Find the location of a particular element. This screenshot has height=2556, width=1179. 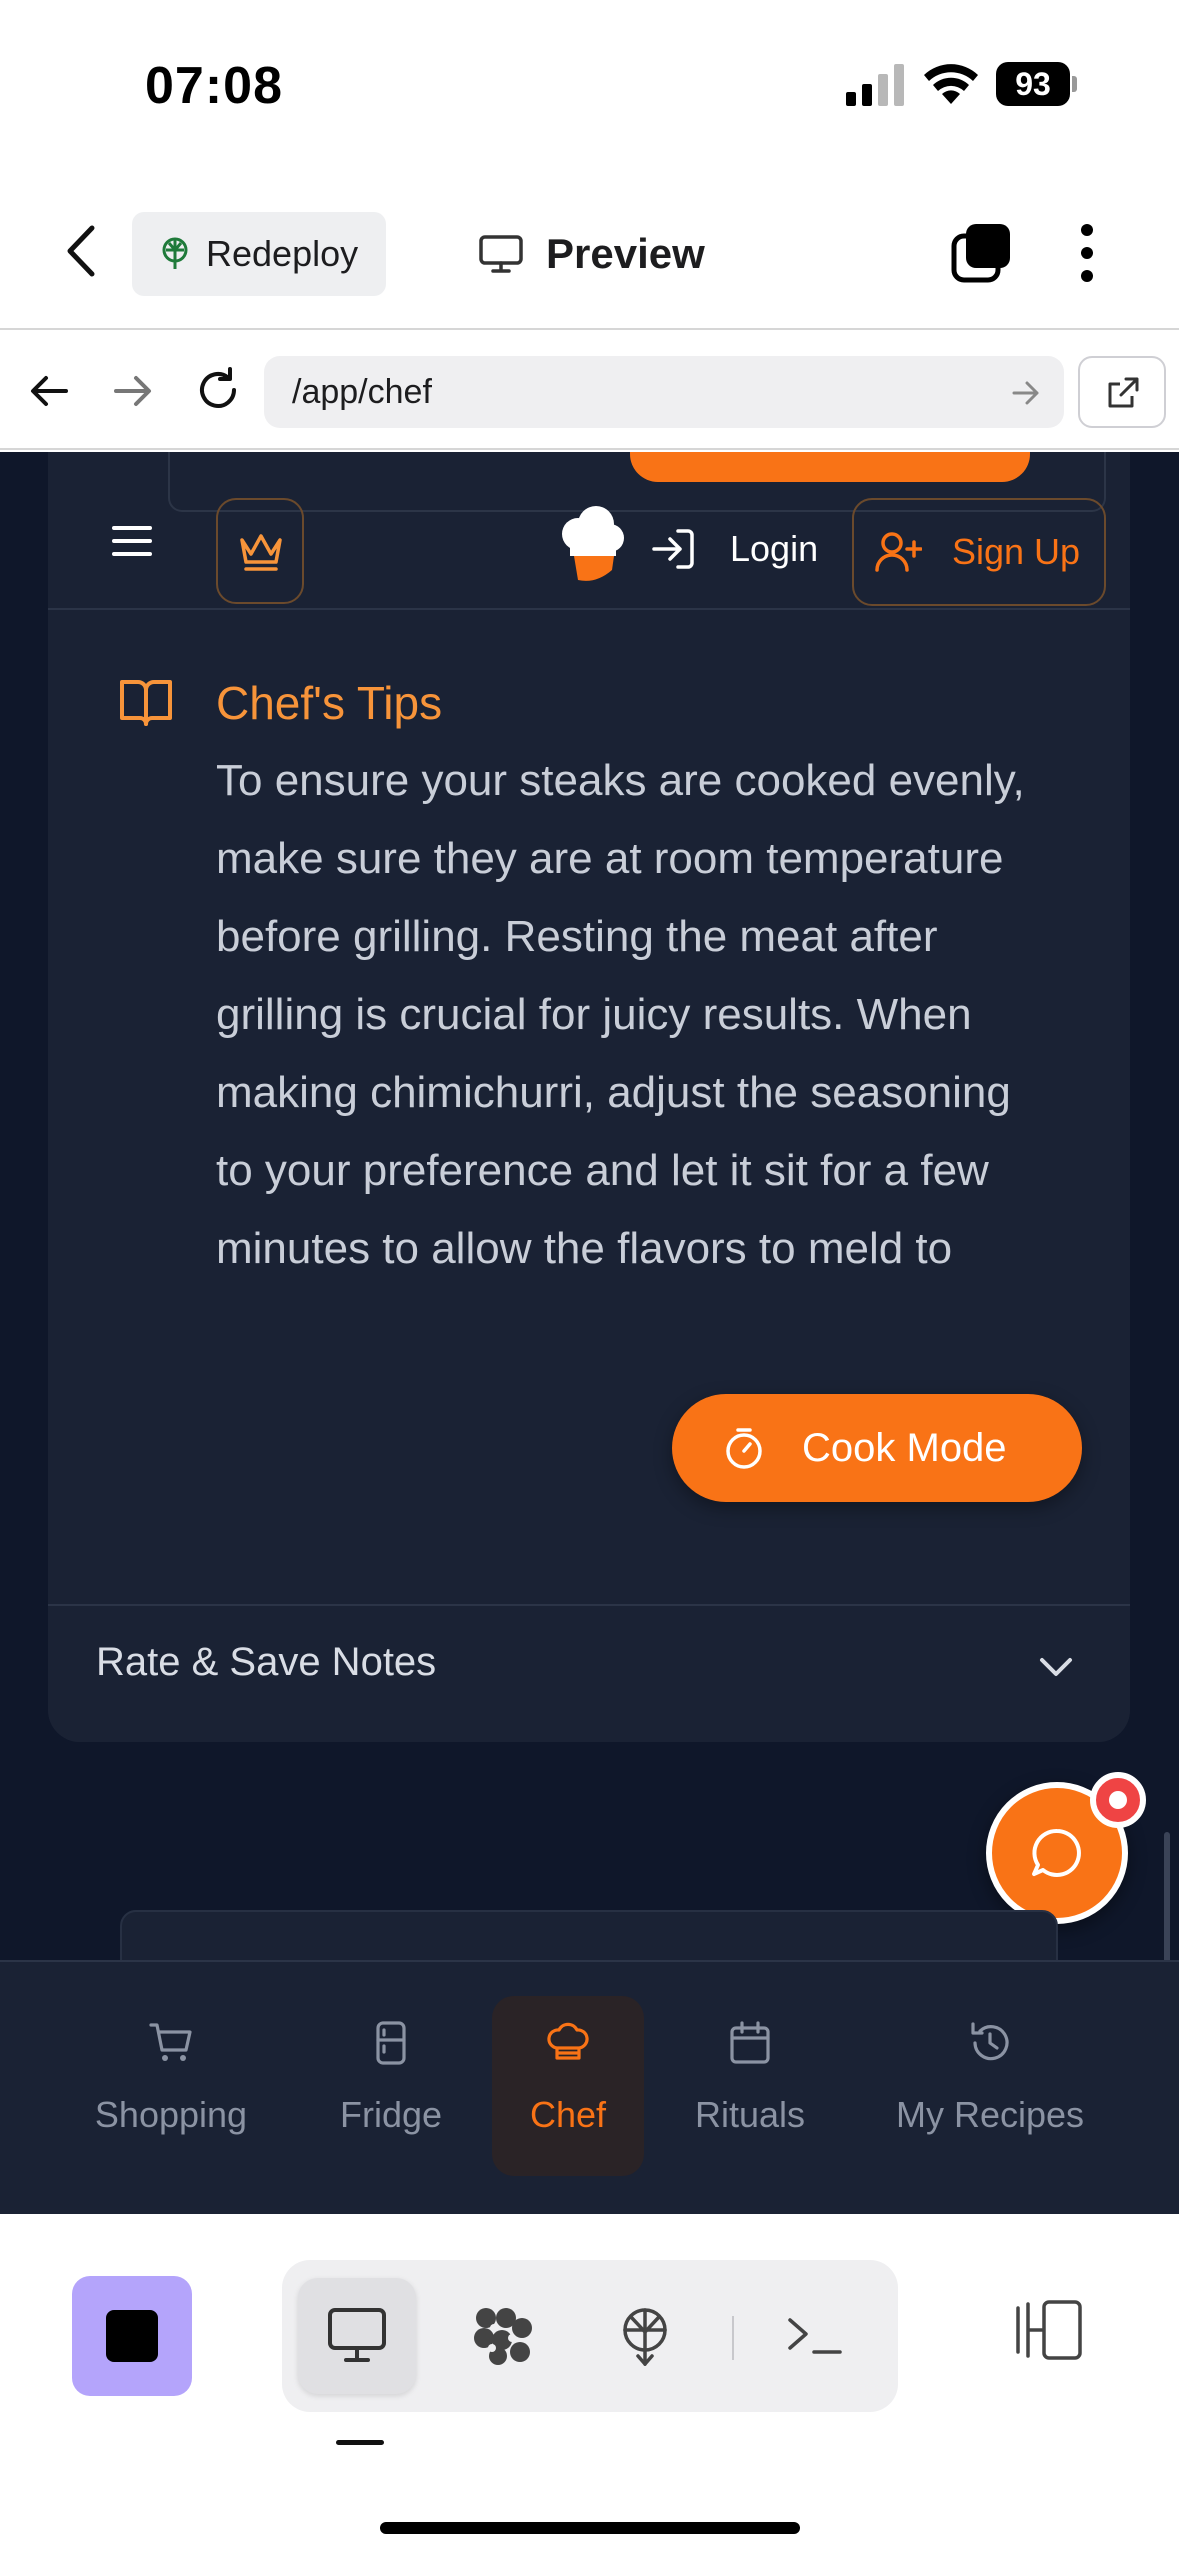

host-bottom-toolbar is located at coordinates (589, 2385).